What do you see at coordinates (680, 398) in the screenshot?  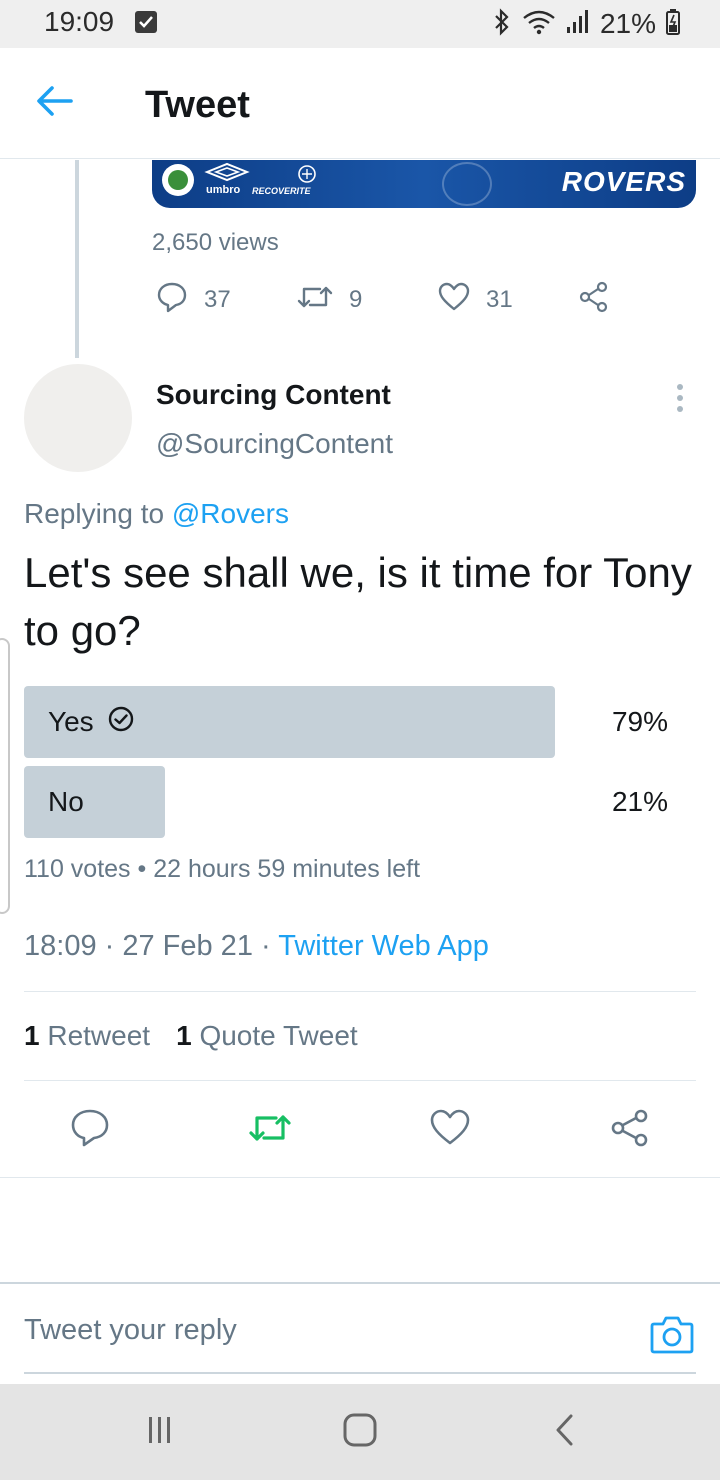 I see `more-options-icon` at bounding box center [680, 398].